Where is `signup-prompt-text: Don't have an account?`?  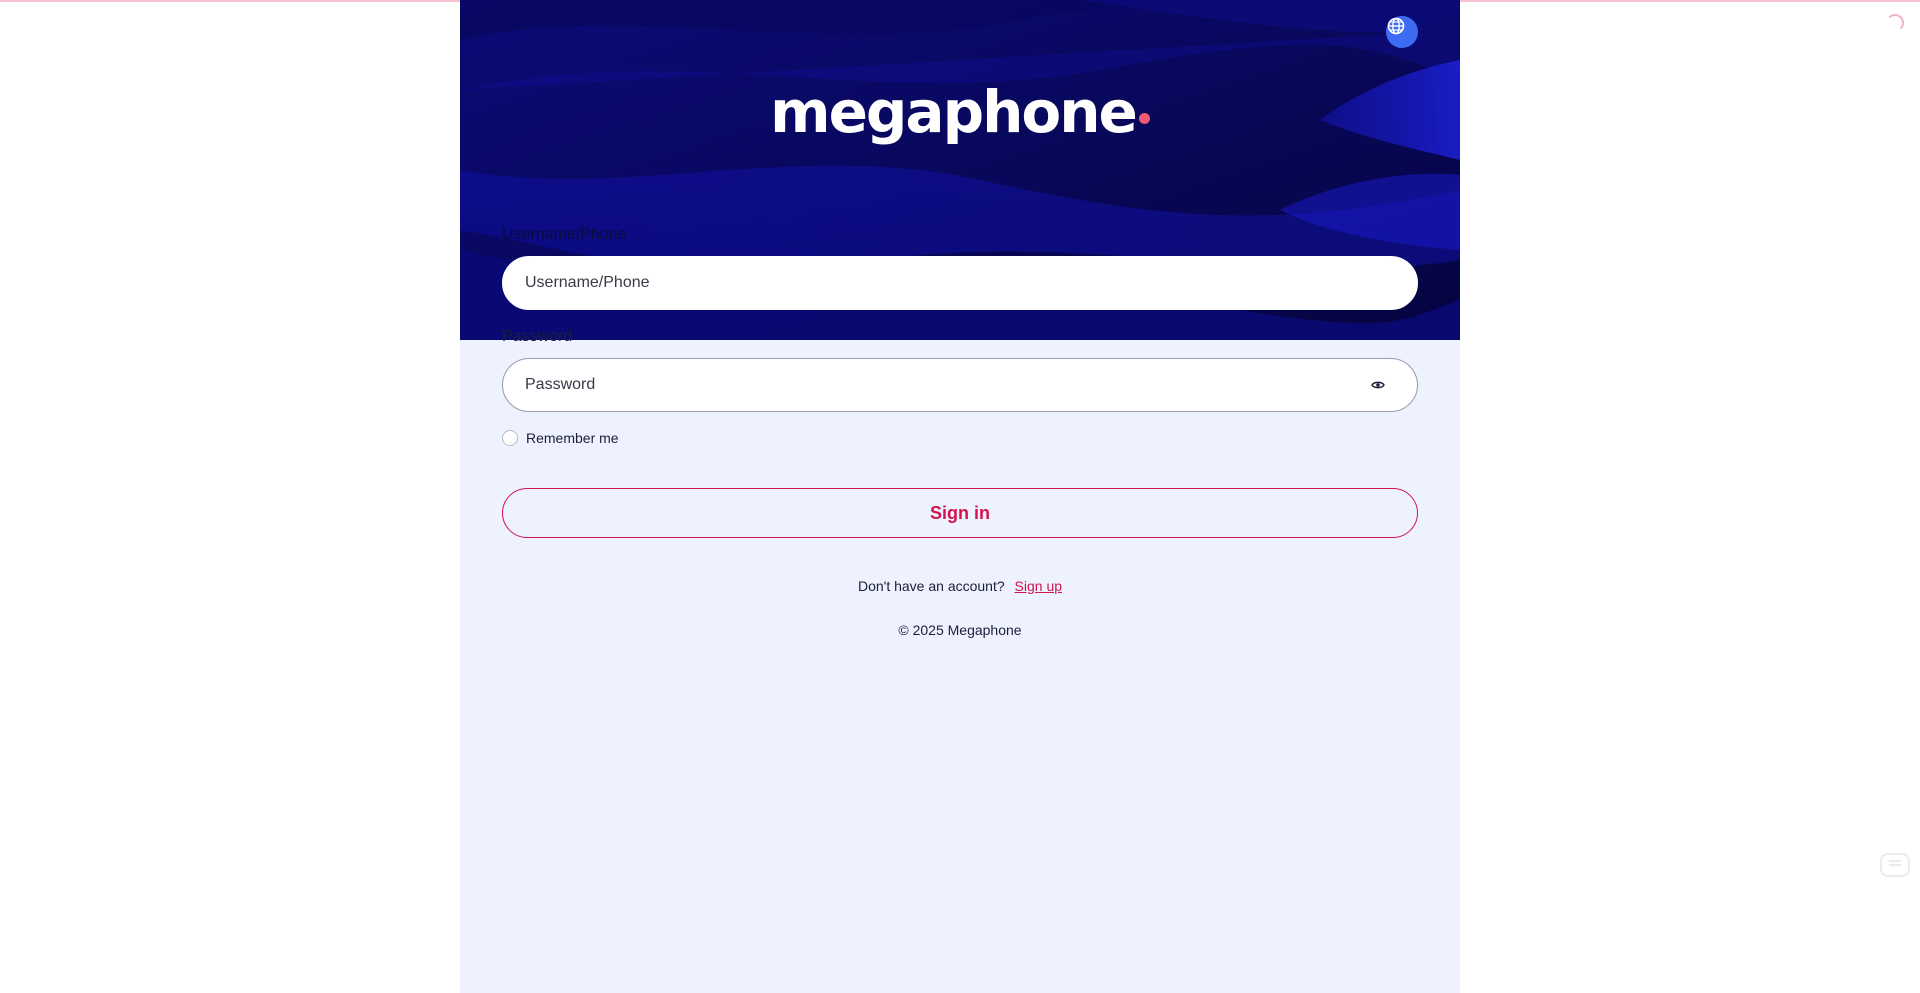
signup-prompt-text: Don't have an account? is located at coordinates (931, 586).